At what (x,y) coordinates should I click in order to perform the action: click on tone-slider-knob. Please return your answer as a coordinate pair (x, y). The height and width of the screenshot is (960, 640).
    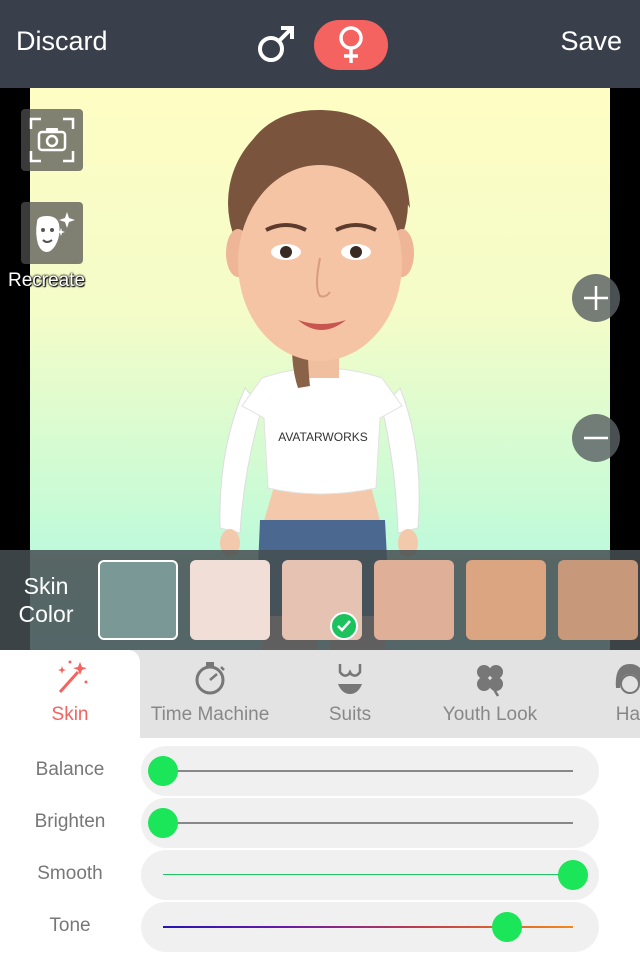
    Looking at the image, I should click on (507, 927).